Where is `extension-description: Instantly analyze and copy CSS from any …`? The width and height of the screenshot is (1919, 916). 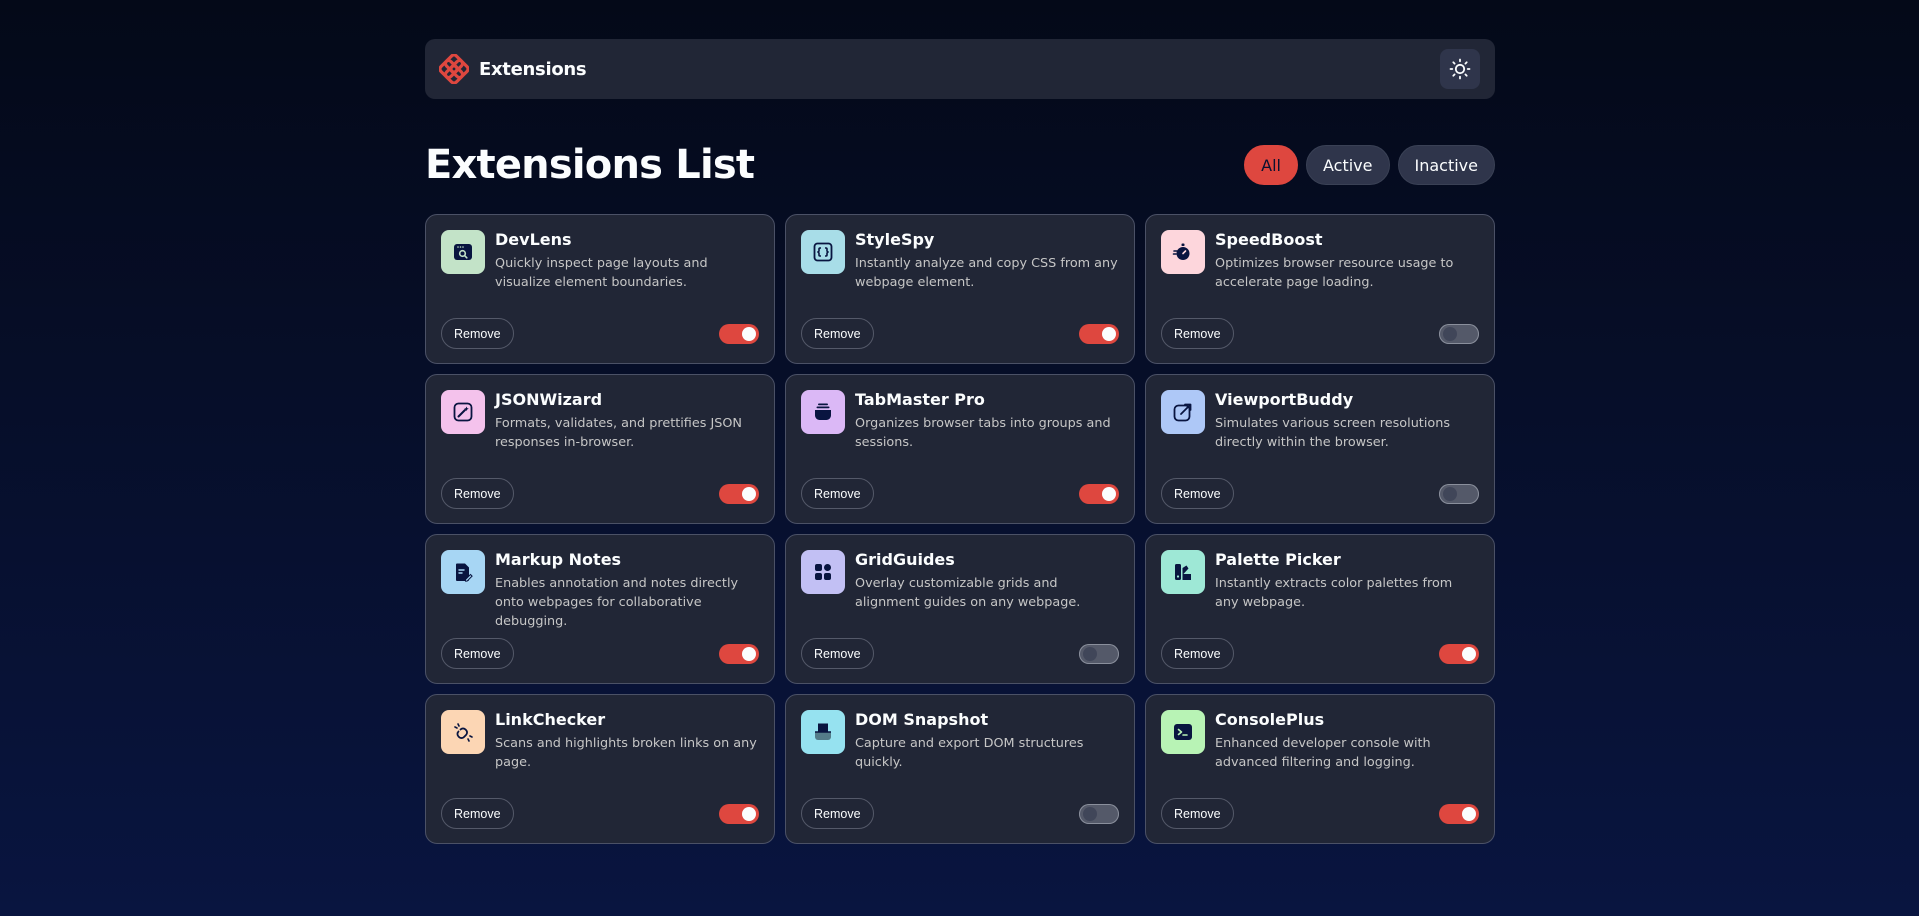
extension-description: Instantly analyze and copy CSS from any … is located at coordinates (986, 273).